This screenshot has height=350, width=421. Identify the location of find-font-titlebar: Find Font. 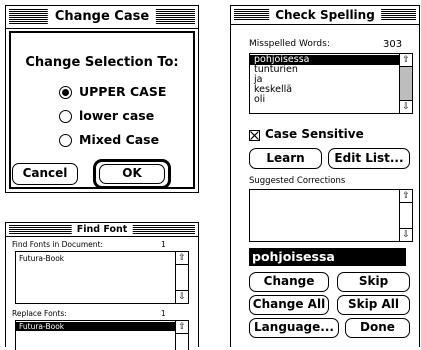
(102, 230).